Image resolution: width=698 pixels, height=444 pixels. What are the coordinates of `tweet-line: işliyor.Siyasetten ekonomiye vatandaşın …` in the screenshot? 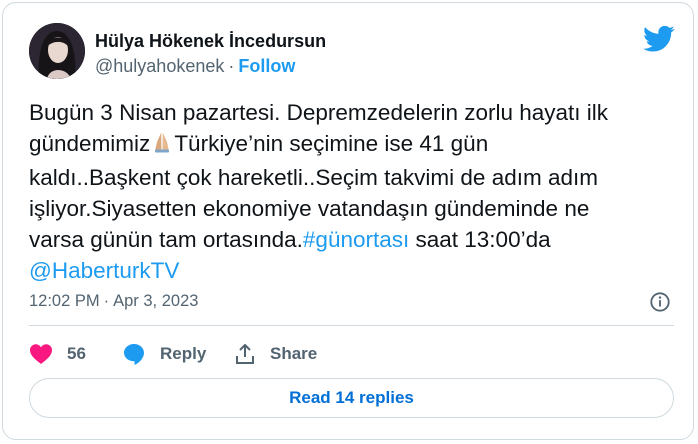 It's located at (309, 208).